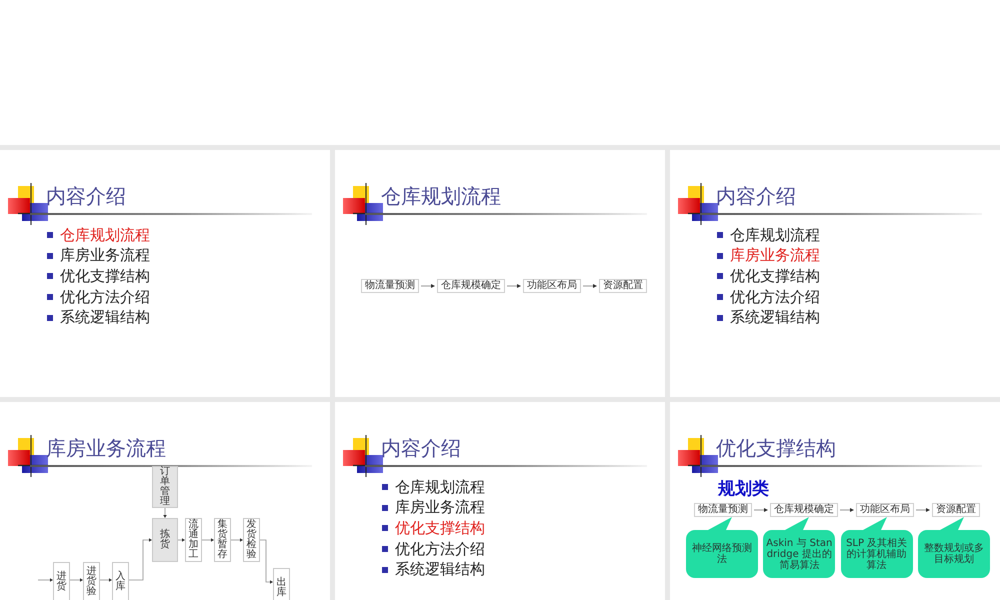 The height and width of the screenshot is (600, 1000). What do you see at coordinates (251, 540) in the screenshot?
I see `process-node: 发货检验` at bounding box center [251, 540].